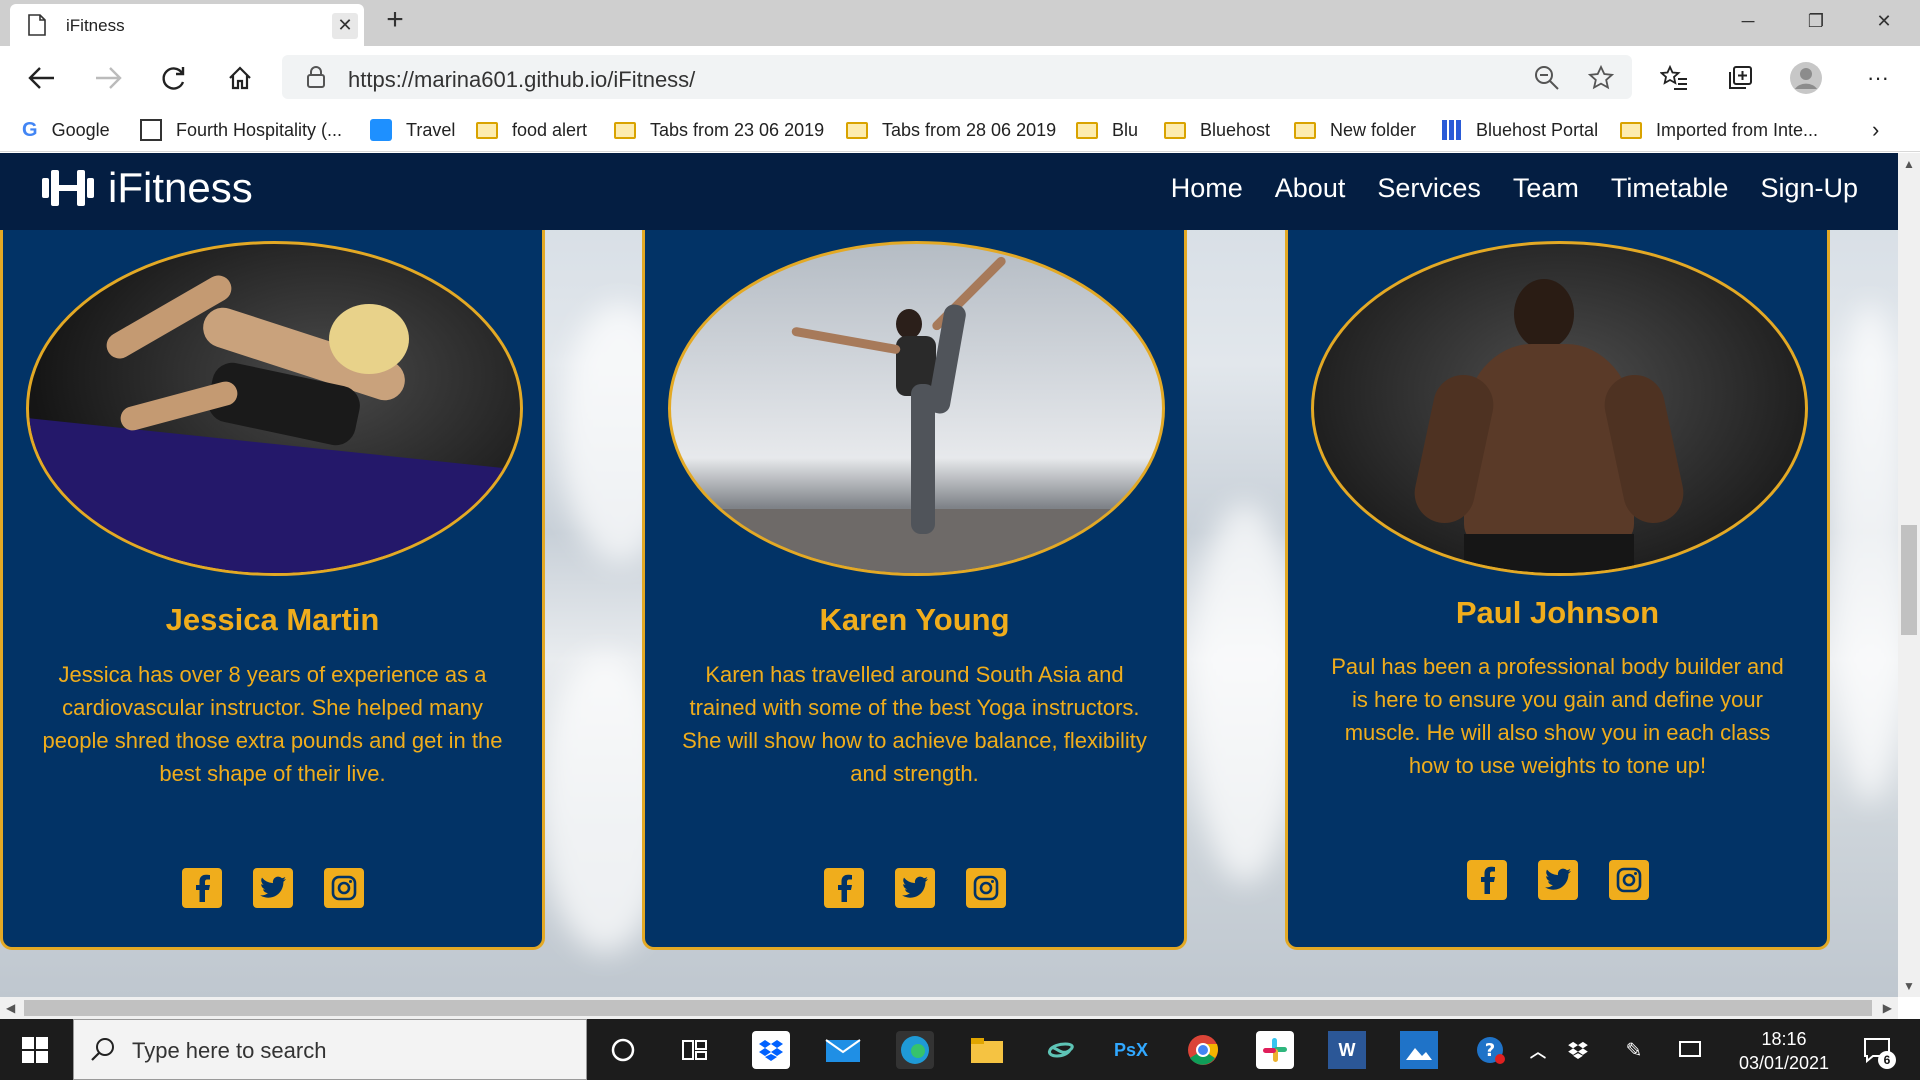 The image size is (1920, 1080). What do you see at coordinates (1546, 188) in the screenshot?
I see `nav-team: Team` at bounding box center [1546, 188].